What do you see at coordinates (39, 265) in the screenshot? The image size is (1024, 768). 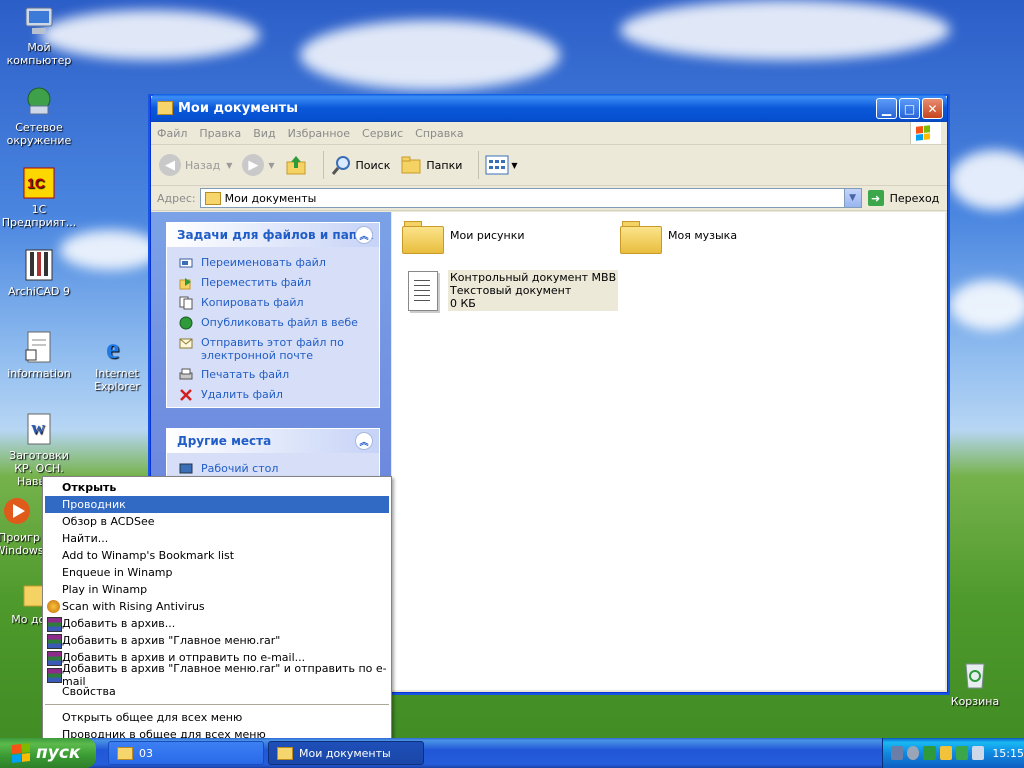 I see `archicad-icon` at bounding box center [39, 265].